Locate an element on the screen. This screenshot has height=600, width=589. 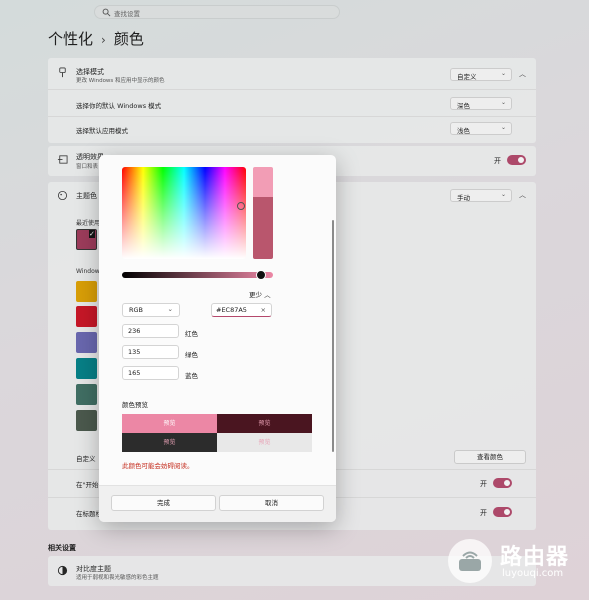
old-color-preview is located at coordinates (263, 228).